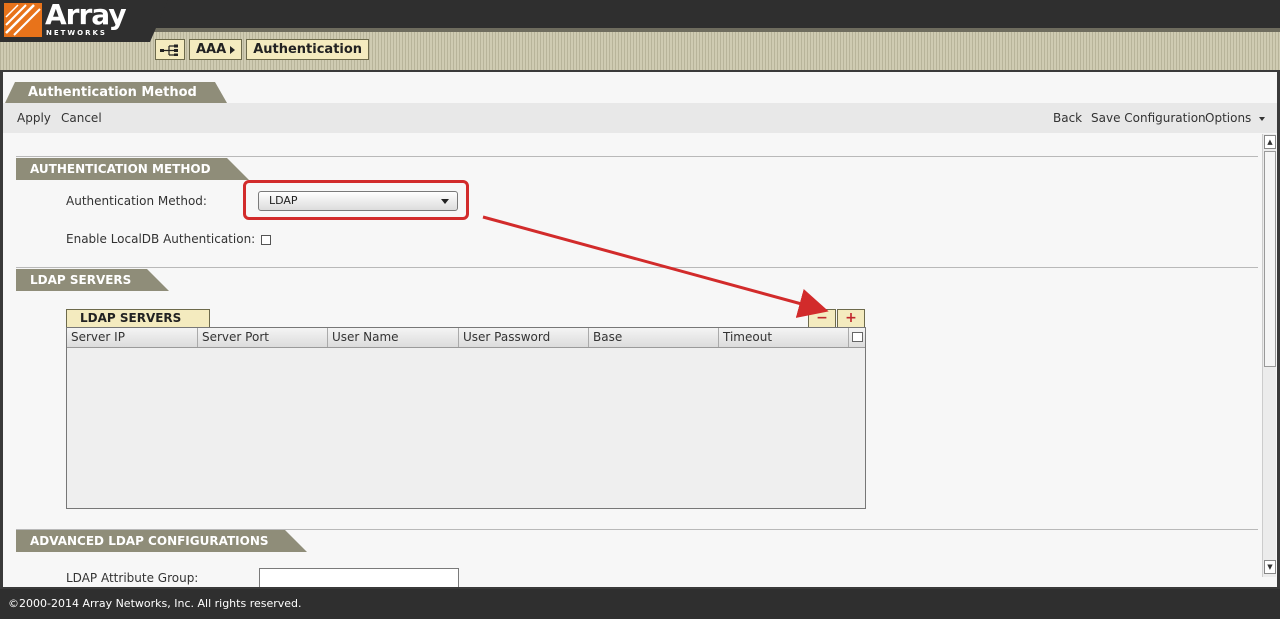  What do you see at coordinates (640, 35) in the screenshot?
I see `header-bar: Array NETWORKS AAA Authentication` at bounding box center [640, 35].